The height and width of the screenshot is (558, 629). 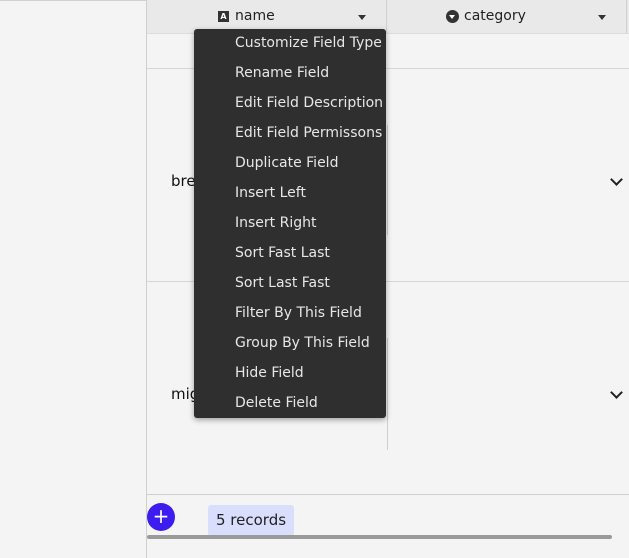 What do you see at coordinates (310, 133) in the screenshot?
I see `menu-item-edit-field-permissions: Edit Field Permissons` at bounding box center [310, 133].